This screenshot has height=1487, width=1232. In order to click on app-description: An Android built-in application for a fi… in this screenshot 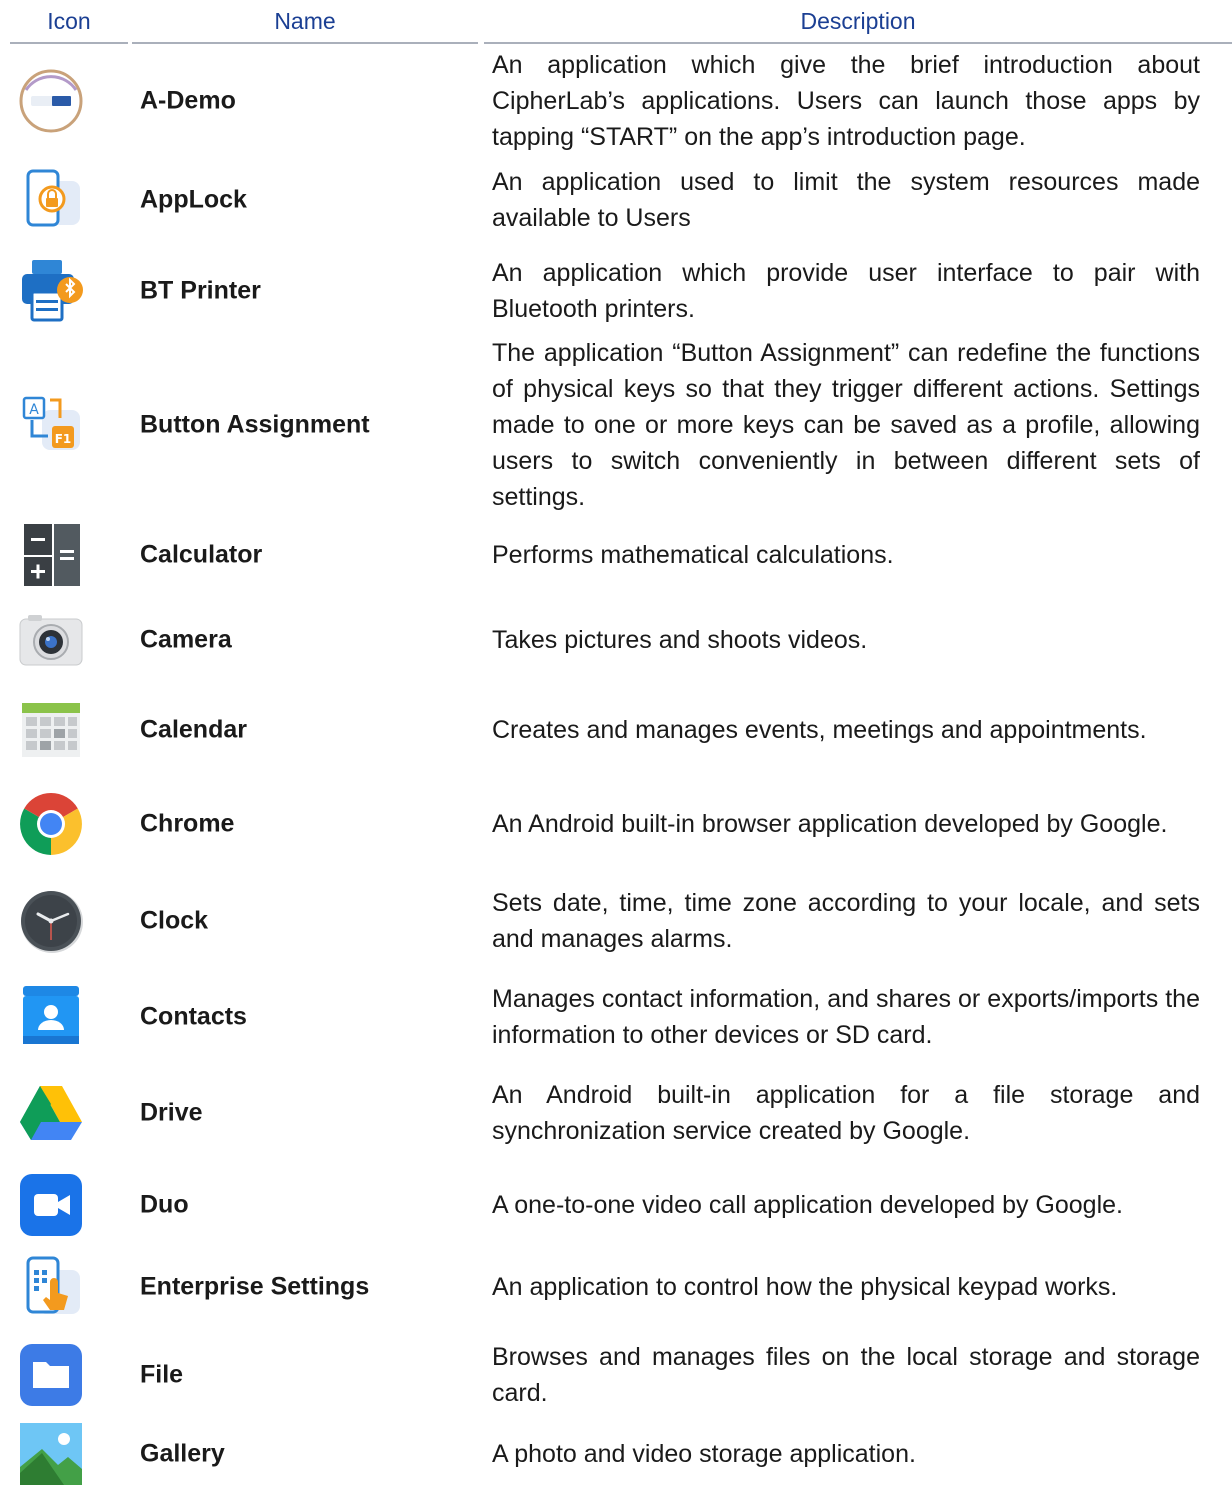, I will do `click(846, 1113)`.